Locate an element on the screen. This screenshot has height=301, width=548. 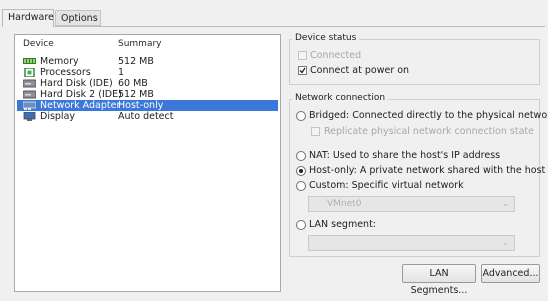
nat-label: NAT: Used to share the host's IP address is located at coordinates (405, 155).